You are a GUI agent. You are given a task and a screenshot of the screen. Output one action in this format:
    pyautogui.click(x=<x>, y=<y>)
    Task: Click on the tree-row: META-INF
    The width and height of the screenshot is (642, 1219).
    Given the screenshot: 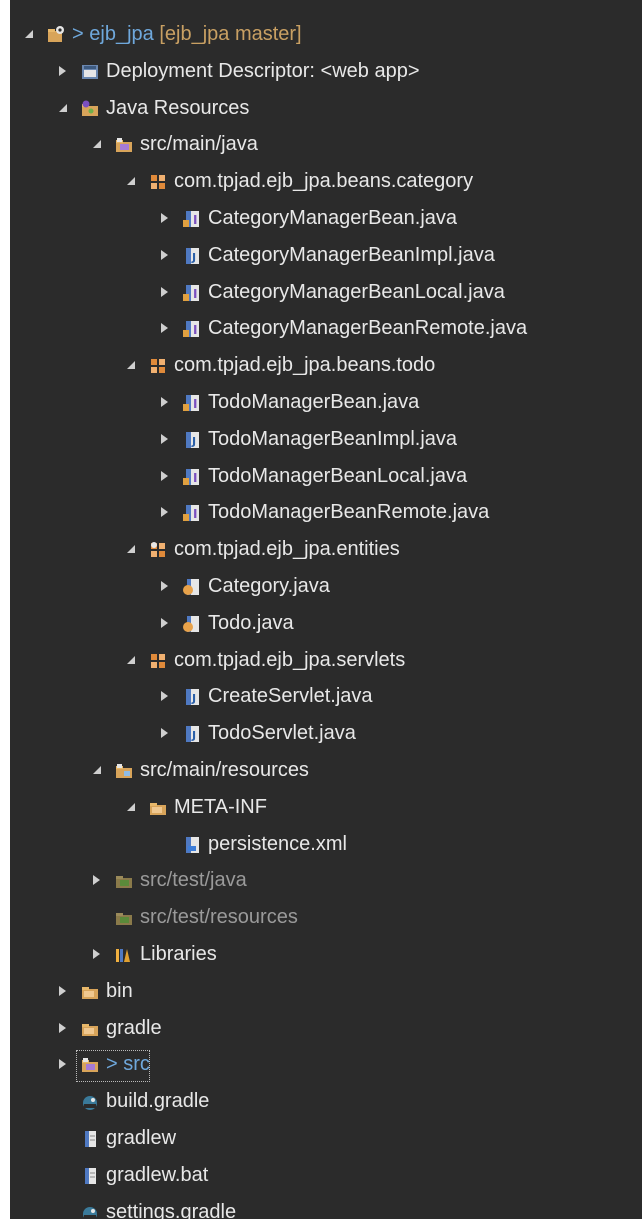 What is the action you would take?
    pyautogui.click(x=326, y=807)
    